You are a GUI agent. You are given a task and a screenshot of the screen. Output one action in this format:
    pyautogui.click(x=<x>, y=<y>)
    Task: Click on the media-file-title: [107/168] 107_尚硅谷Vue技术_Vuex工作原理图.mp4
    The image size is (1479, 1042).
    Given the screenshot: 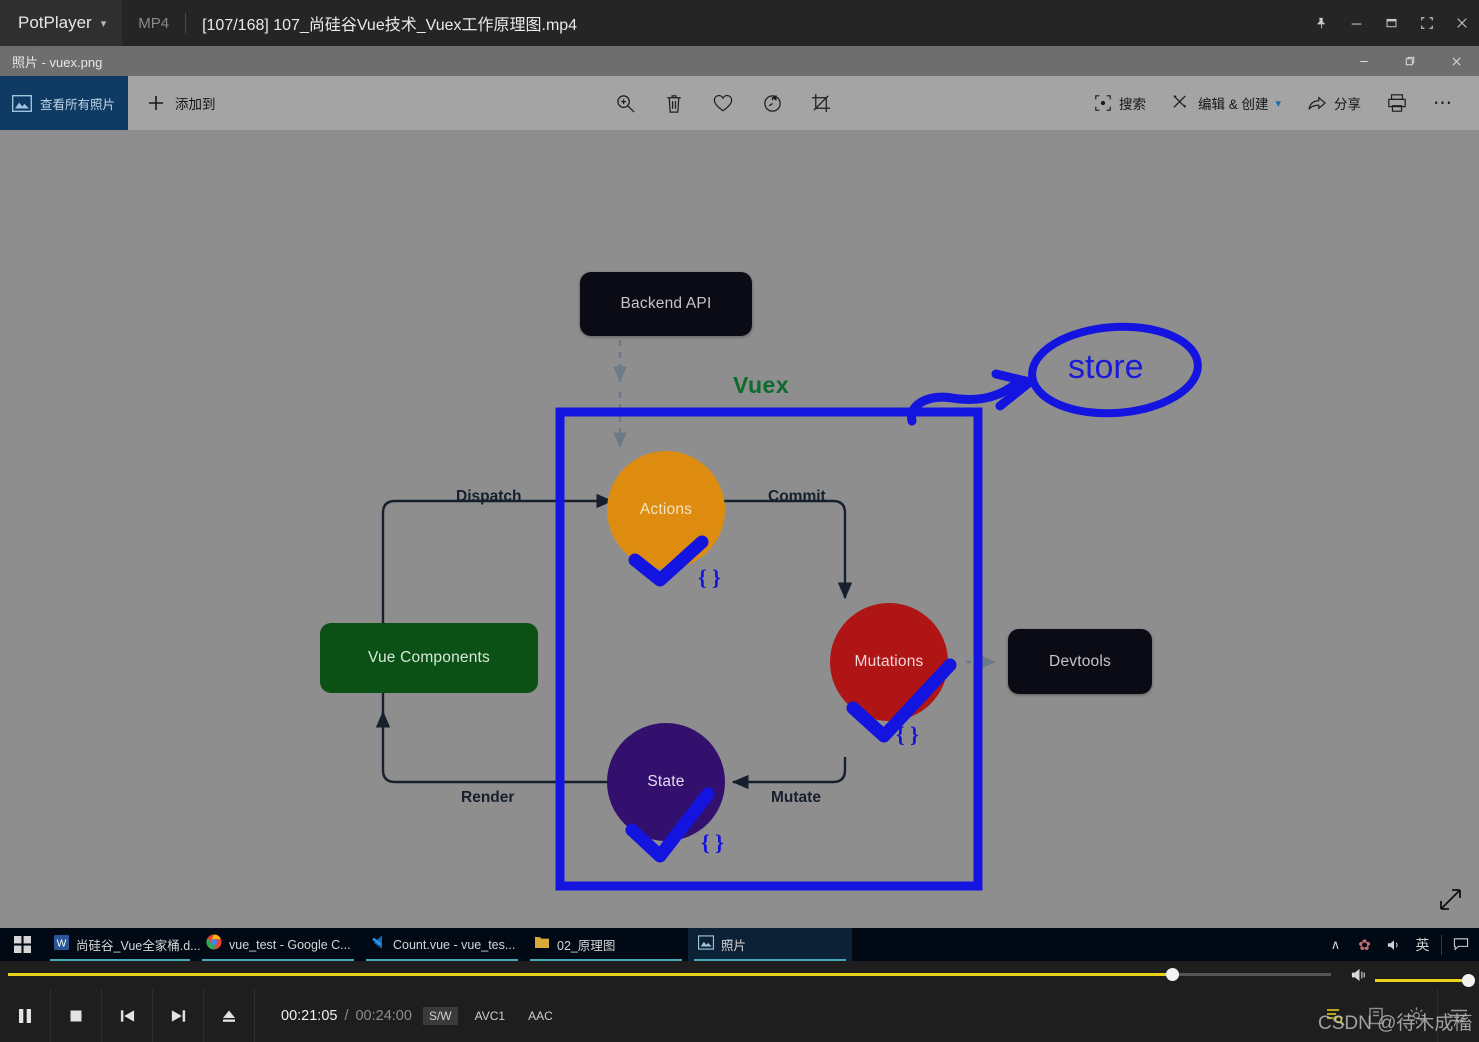 What is the action you would take?
    pyautogui.click(x=390, y=25)
    